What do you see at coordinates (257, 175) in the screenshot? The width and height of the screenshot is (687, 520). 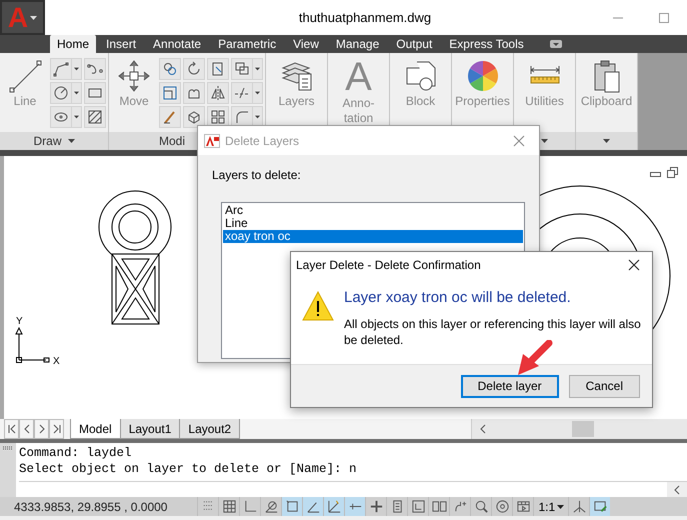 I see `field-label: Layers to delete:` at bounding box center [257, 175].